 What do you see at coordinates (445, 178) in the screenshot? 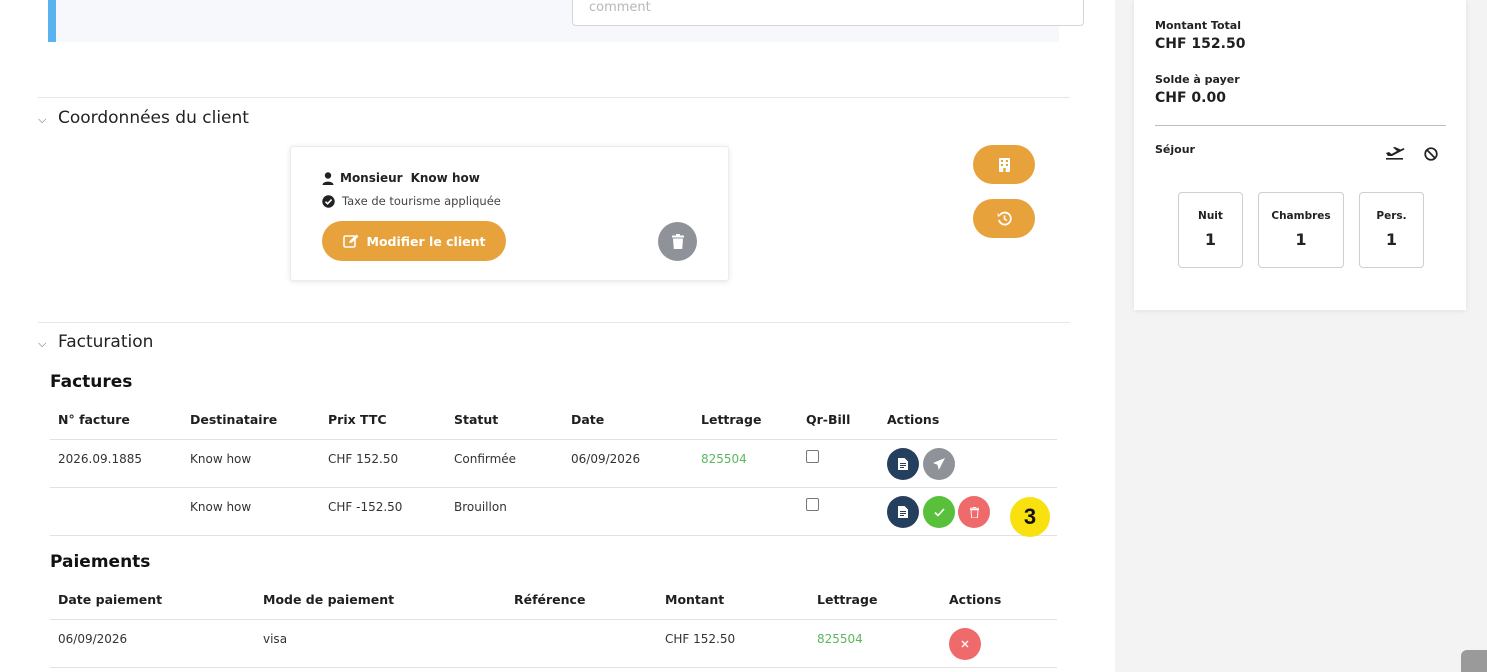
I see `client-name: Know how` at bounding box center [445, 178].